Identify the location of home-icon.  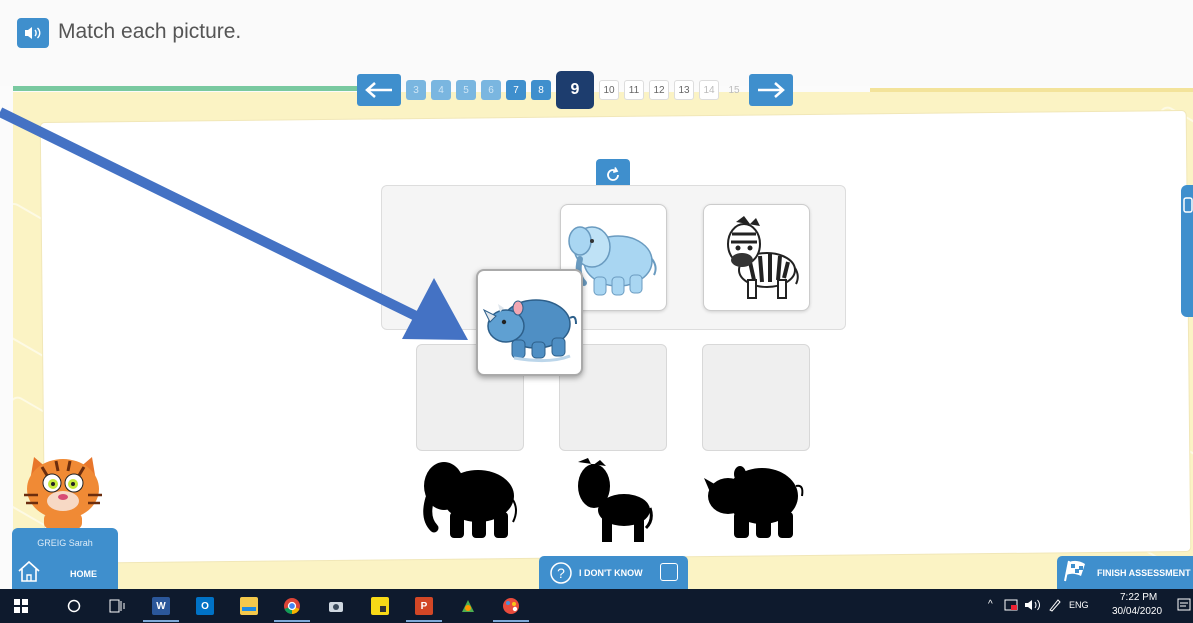
(29, 571).